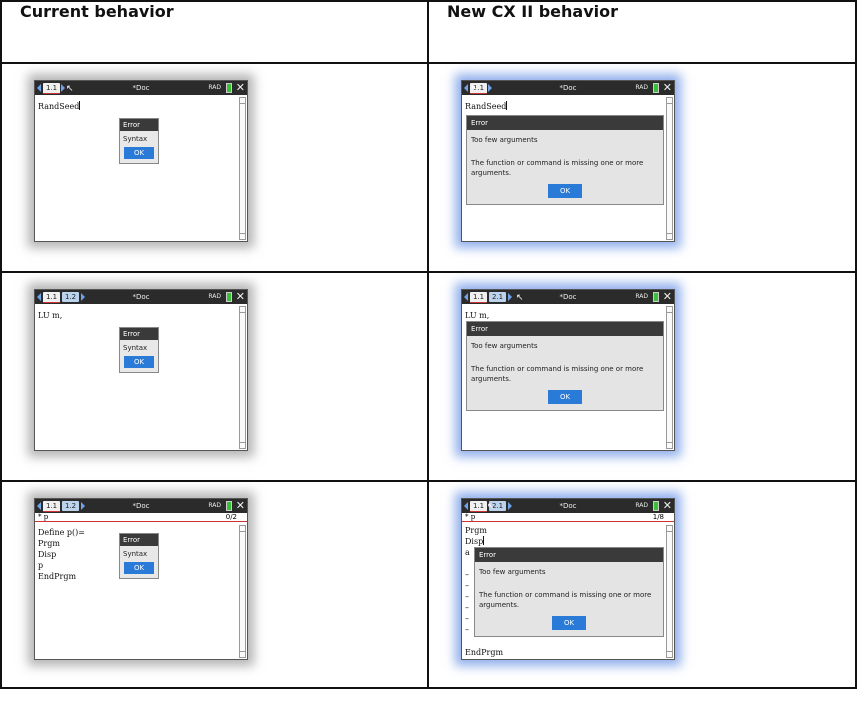  What do you see at coordinates (642, 32) in the screenshot?
I see `header-new: New CX II behavior` at bounding box center [642, 32].